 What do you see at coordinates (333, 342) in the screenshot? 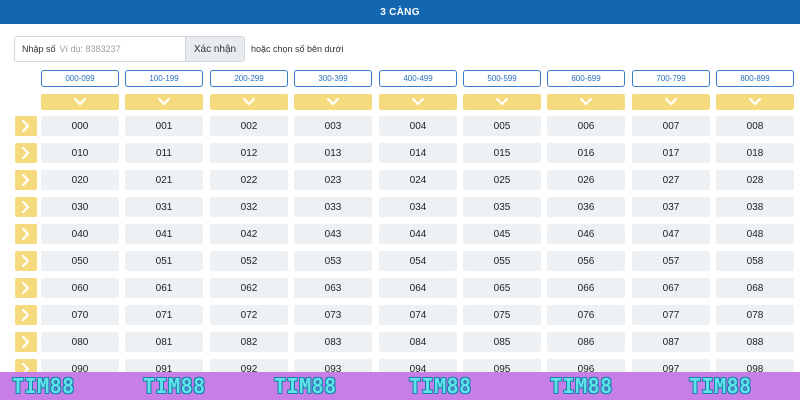
I see `number-cell: 083` at bounding box center [333, 342].